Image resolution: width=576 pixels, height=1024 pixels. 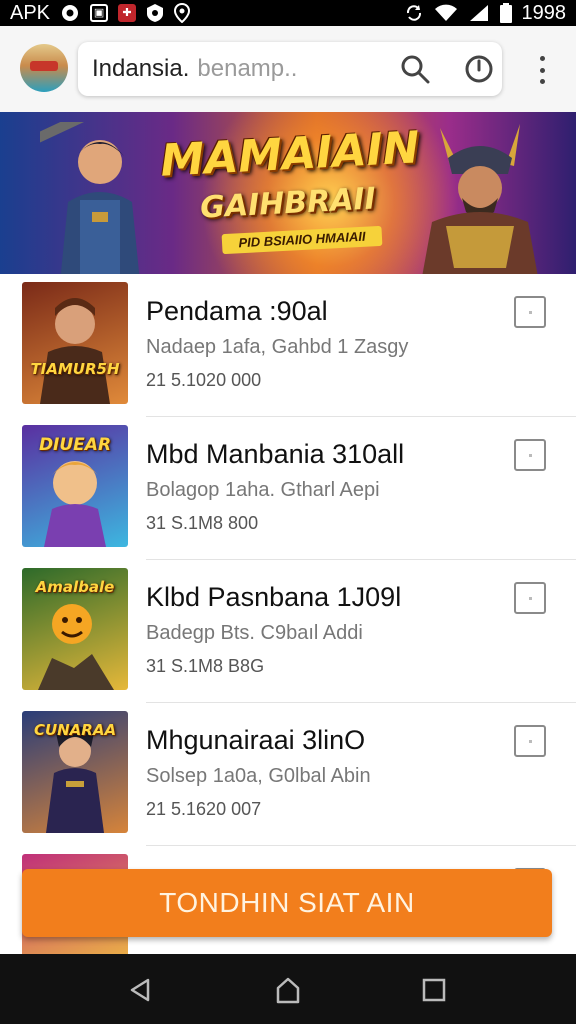 I want to click on avatar, so click(x=44, y=68).